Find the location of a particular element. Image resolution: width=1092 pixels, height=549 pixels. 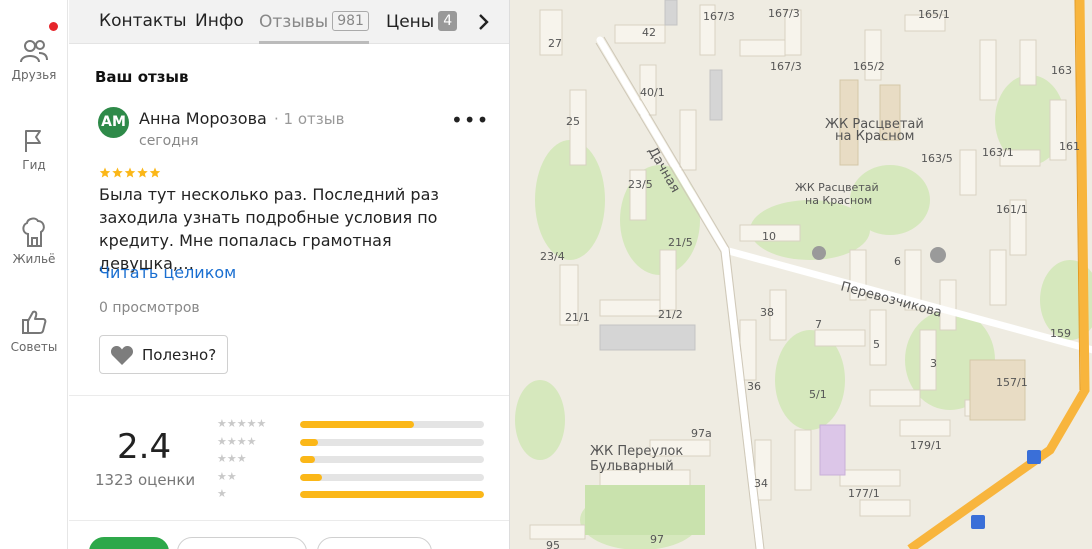

house-number: 34 is located at coordinates (761, 483).